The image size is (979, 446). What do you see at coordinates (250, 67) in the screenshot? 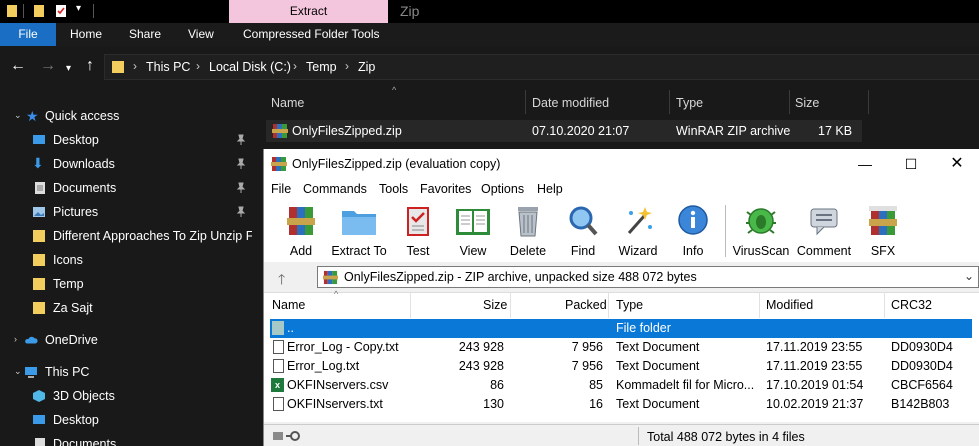
I see `breadcrumb-local-disk: Local Disk (C:)` at bounding box center [250, 67].